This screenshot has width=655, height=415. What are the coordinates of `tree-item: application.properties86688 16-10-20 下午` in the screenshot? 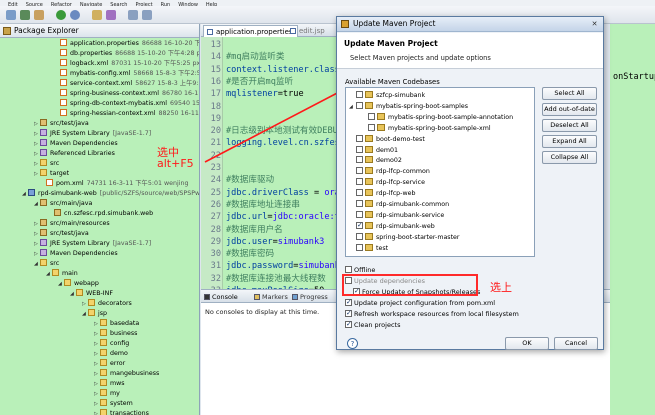 It's located at (126, 44).